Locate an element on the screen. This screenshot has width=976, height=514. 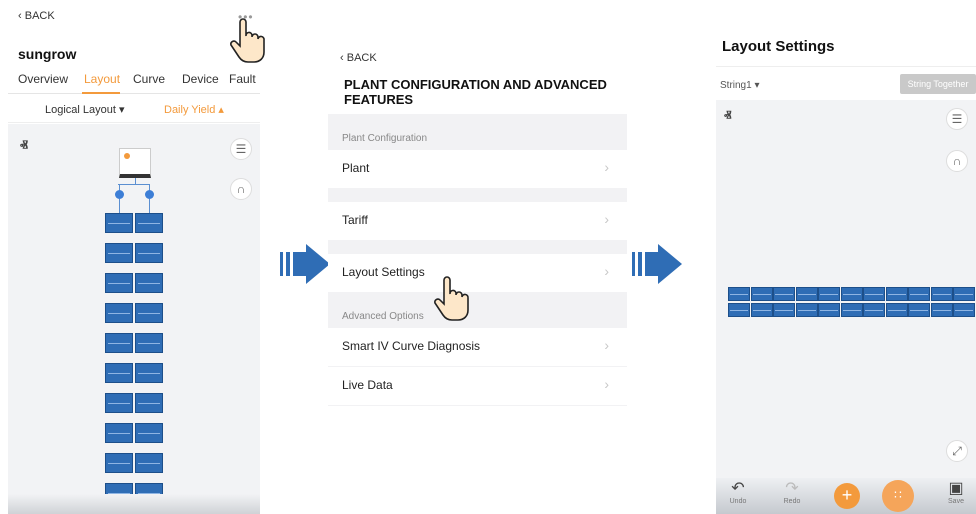
tab-layout: Layout is located at coordinates (102, 79).